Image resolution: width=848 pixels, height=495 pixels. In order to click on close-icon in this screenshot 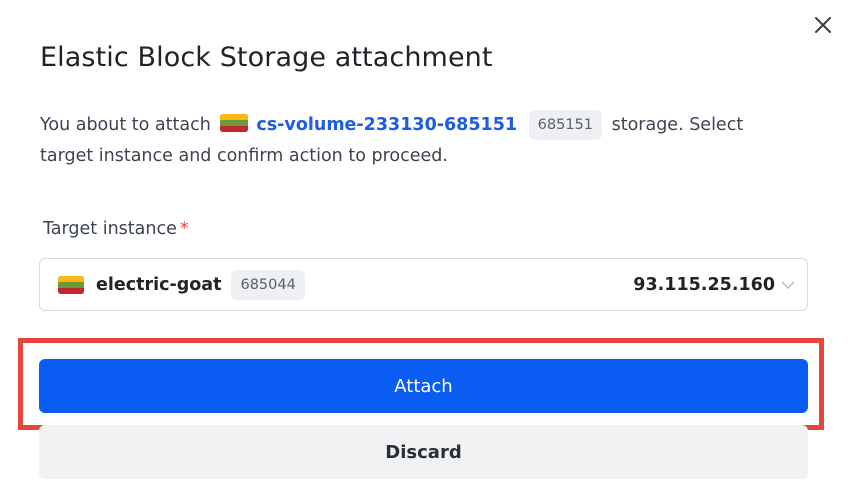, I will do `click(823, 25)`.